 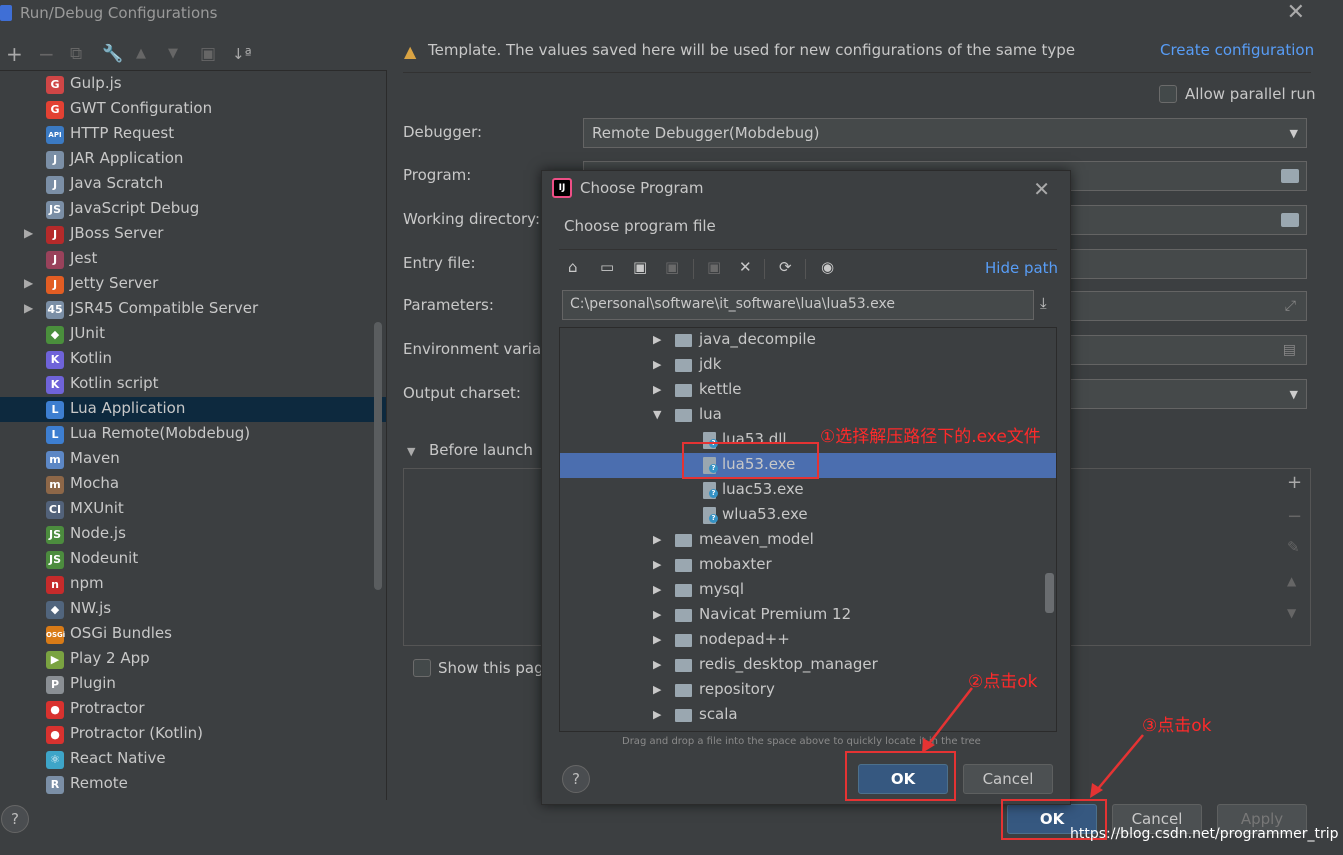 What do you see at coordinates (1204, 834) in the screenshot?
I see `watermark: https://blog.csdn.net/programmer_trip` at bounding box center [1204, 834].